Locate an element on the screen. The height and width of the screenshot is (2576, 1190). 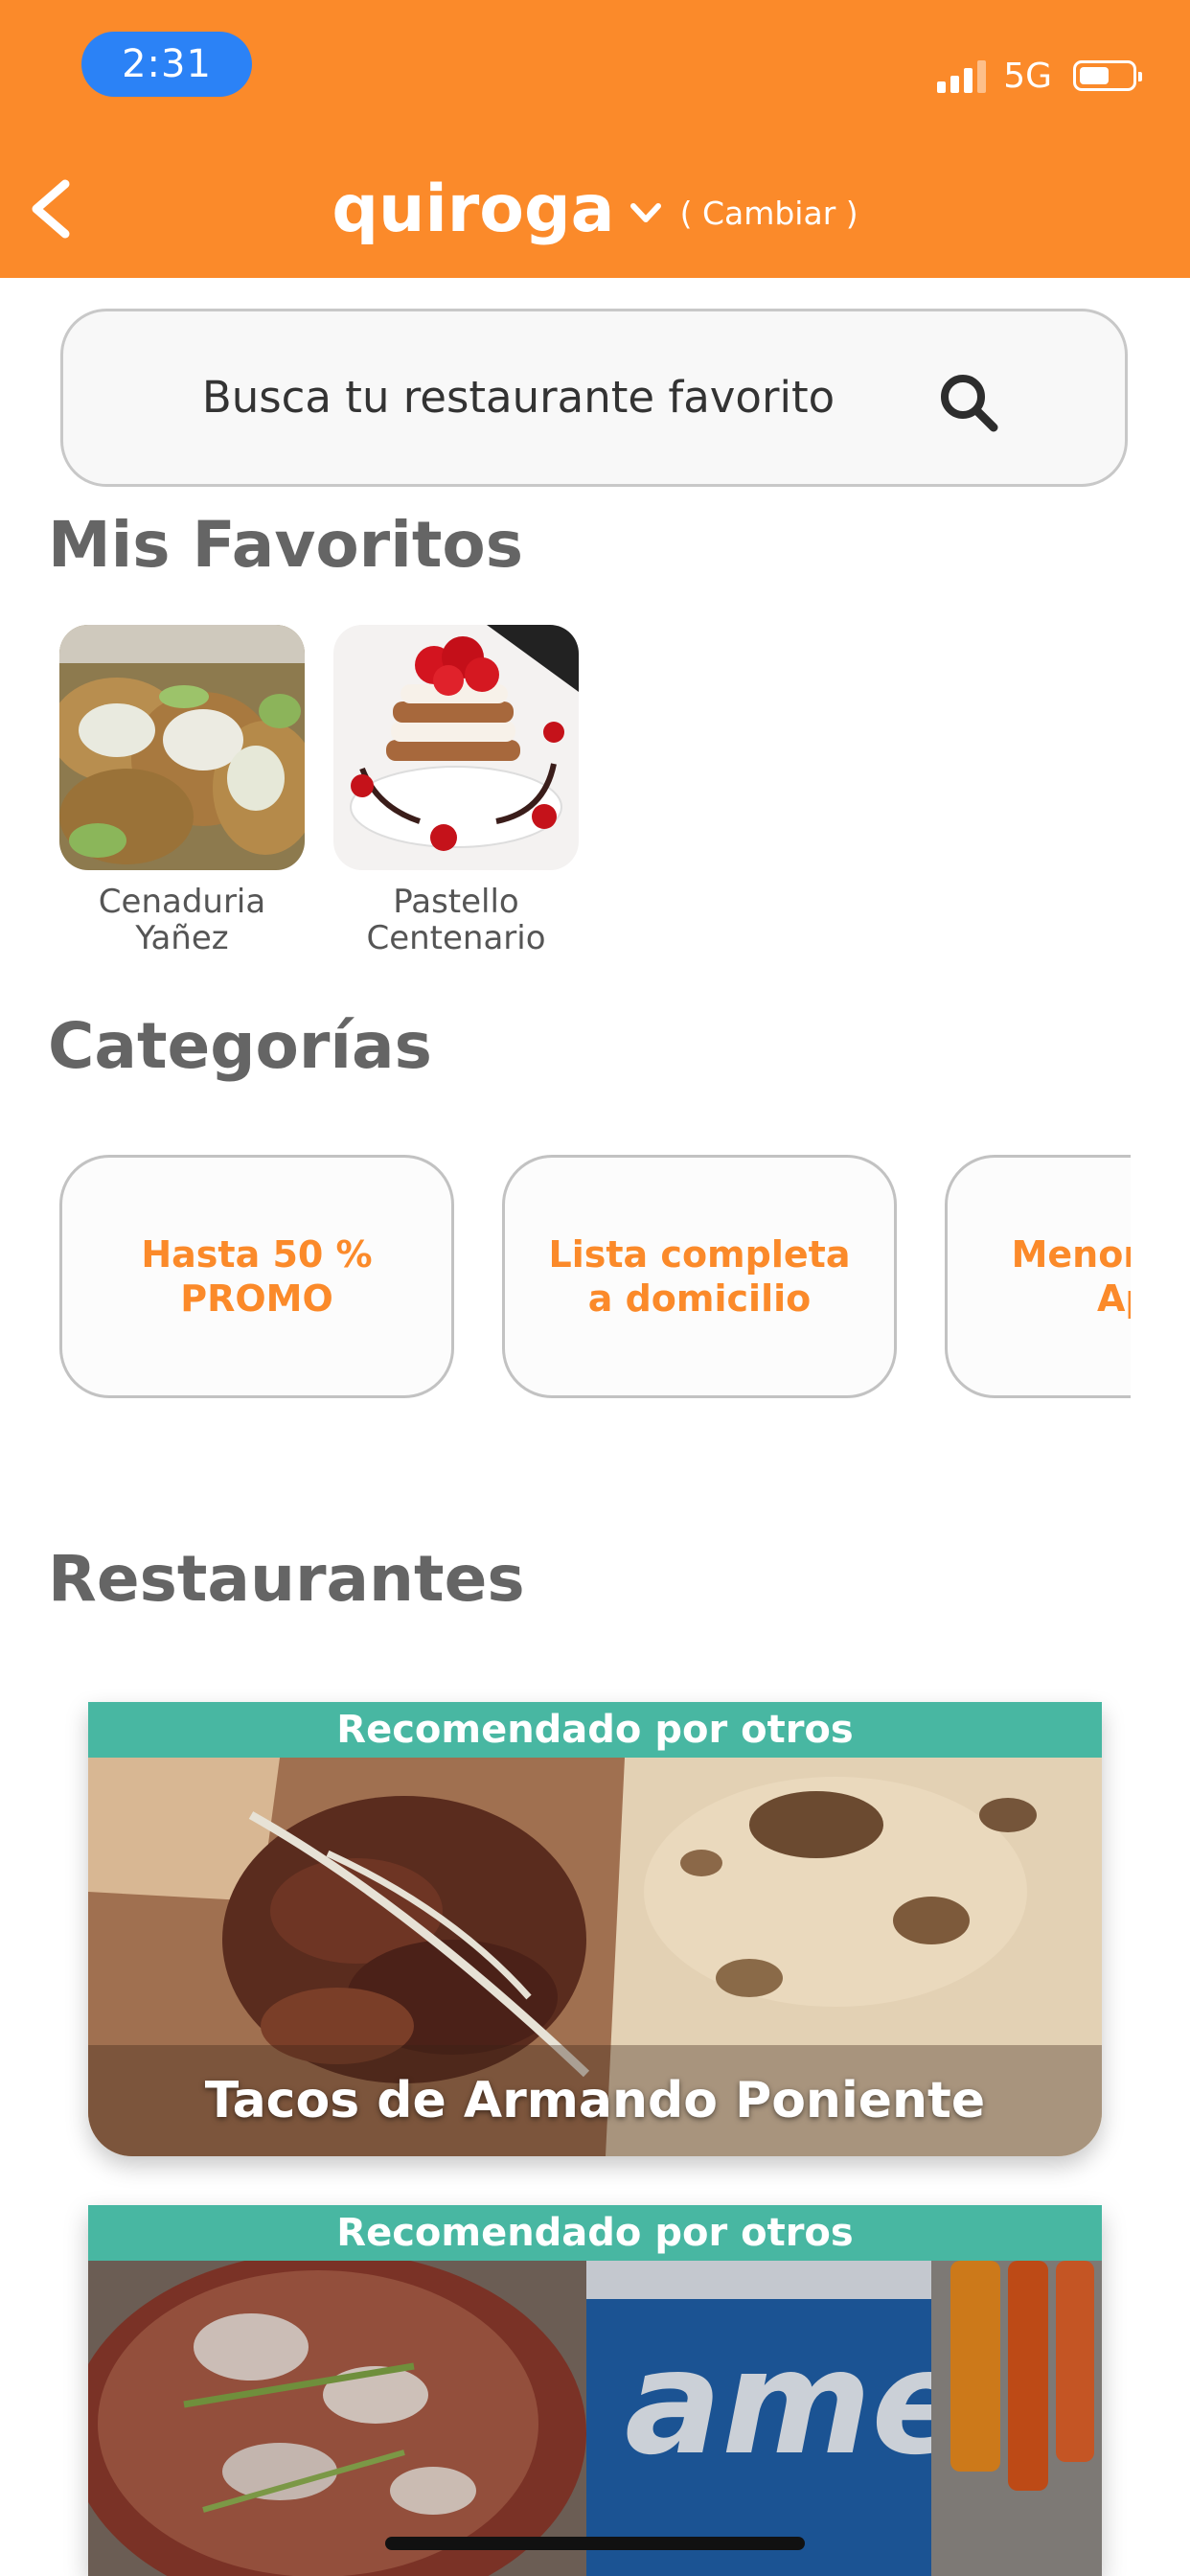
restaurants-title: Restaurantes is located at coordinates (287, 1579).